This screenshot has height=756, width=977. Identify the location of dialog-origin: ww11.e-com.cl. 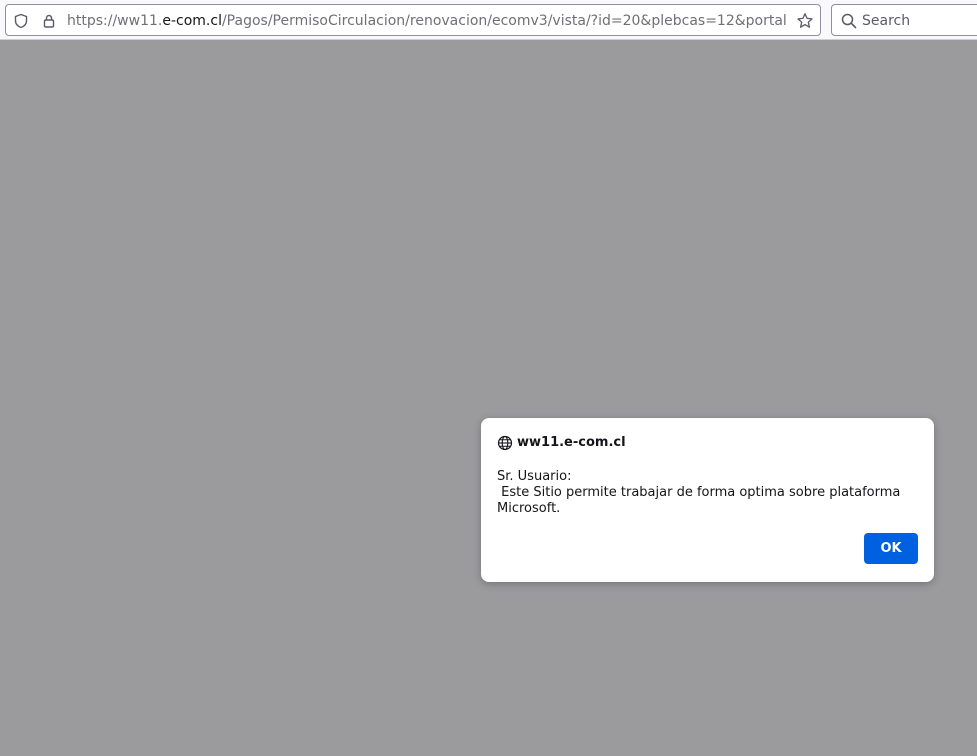
(571, 442).